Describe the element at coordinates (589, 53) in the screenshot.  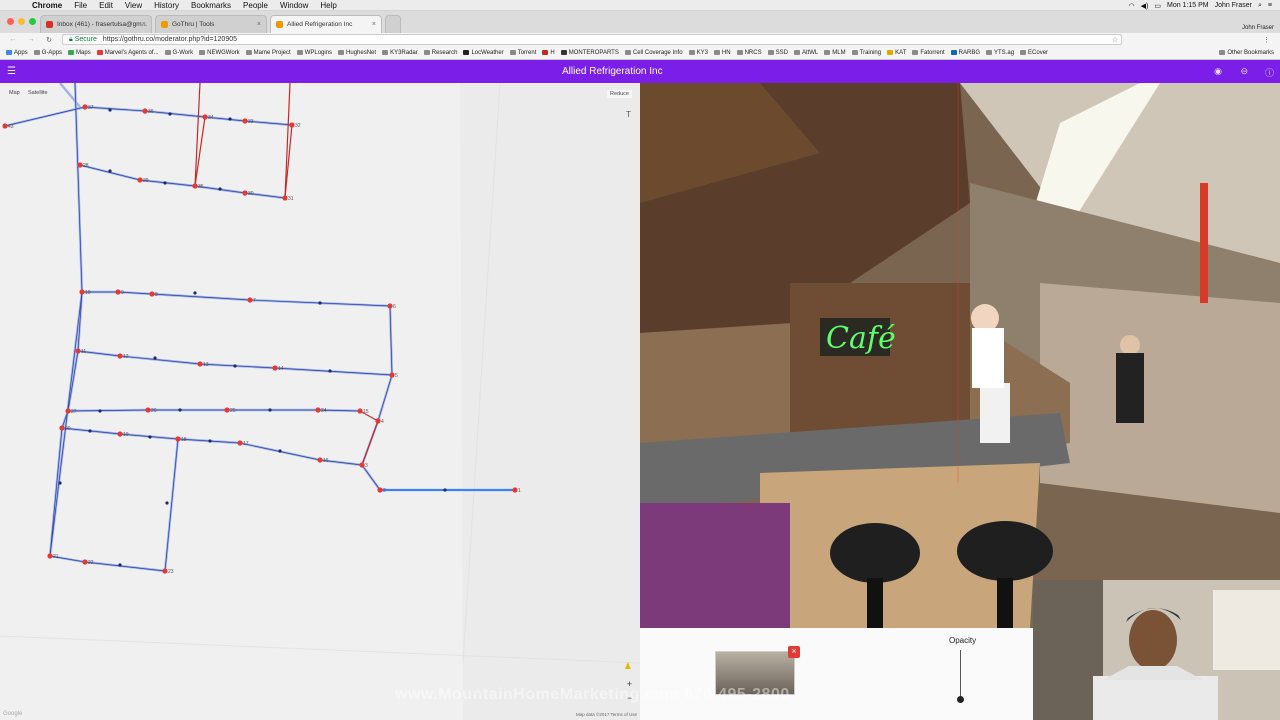
I see `bookmark-item: MONTEROPARTS` at that location.